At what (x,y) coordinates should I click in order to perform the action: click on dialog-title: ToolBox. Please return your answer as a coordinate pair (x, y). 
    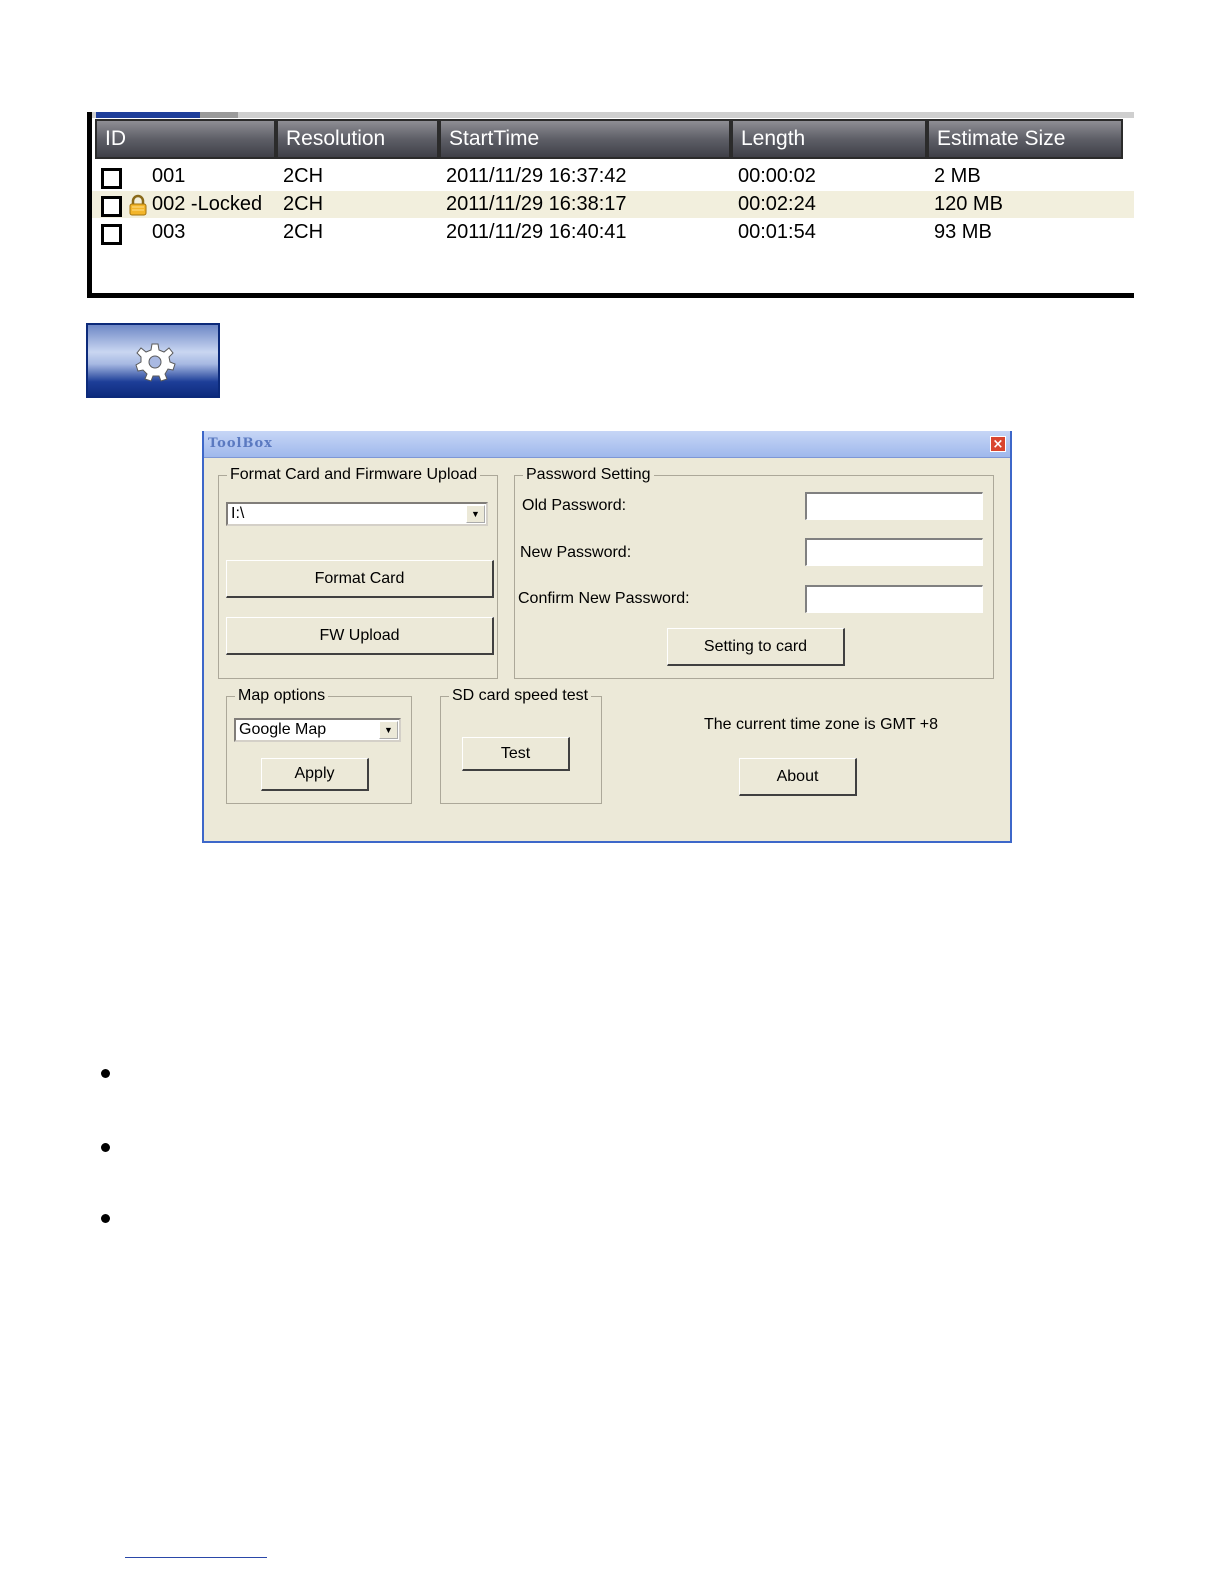
    Looking at the image, I should click on (240, 443).